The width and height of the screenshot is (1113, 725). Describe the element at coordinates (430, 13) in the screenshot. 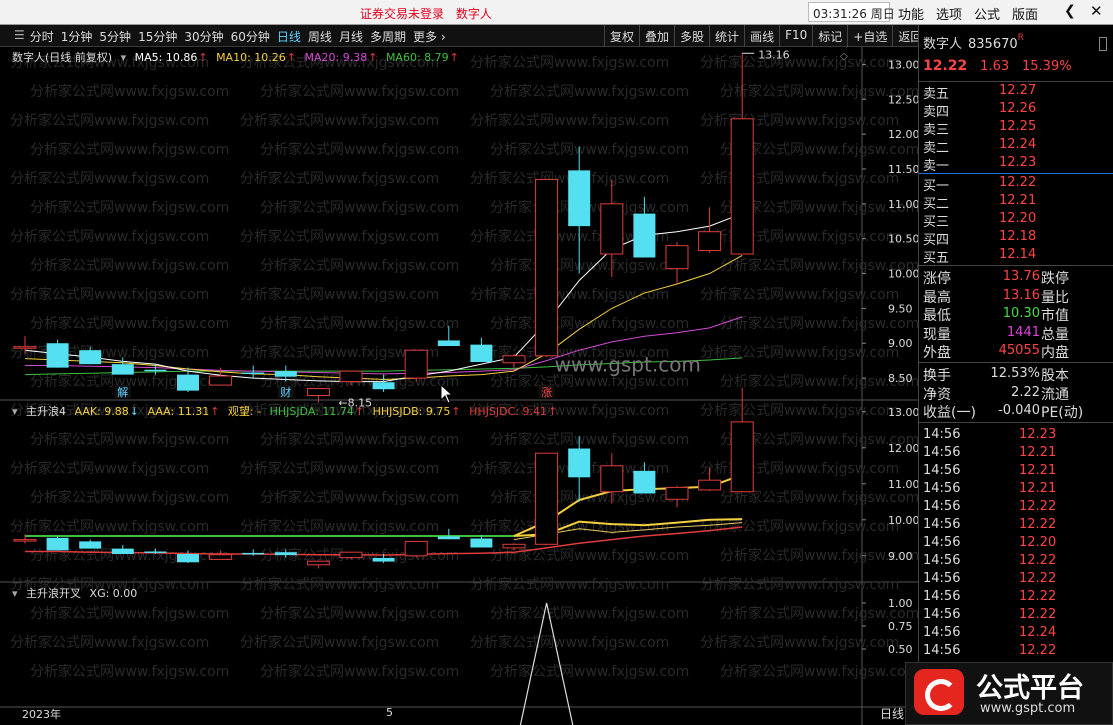

I see `login-notice: 证券交易未登录 数字人` at that location.